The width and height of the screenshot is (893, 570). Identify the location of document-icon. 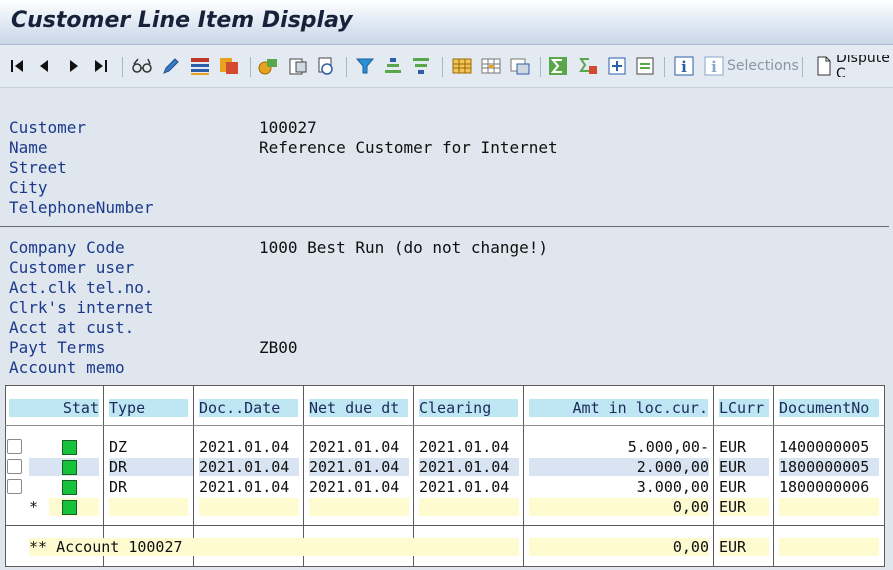
(298, 66).